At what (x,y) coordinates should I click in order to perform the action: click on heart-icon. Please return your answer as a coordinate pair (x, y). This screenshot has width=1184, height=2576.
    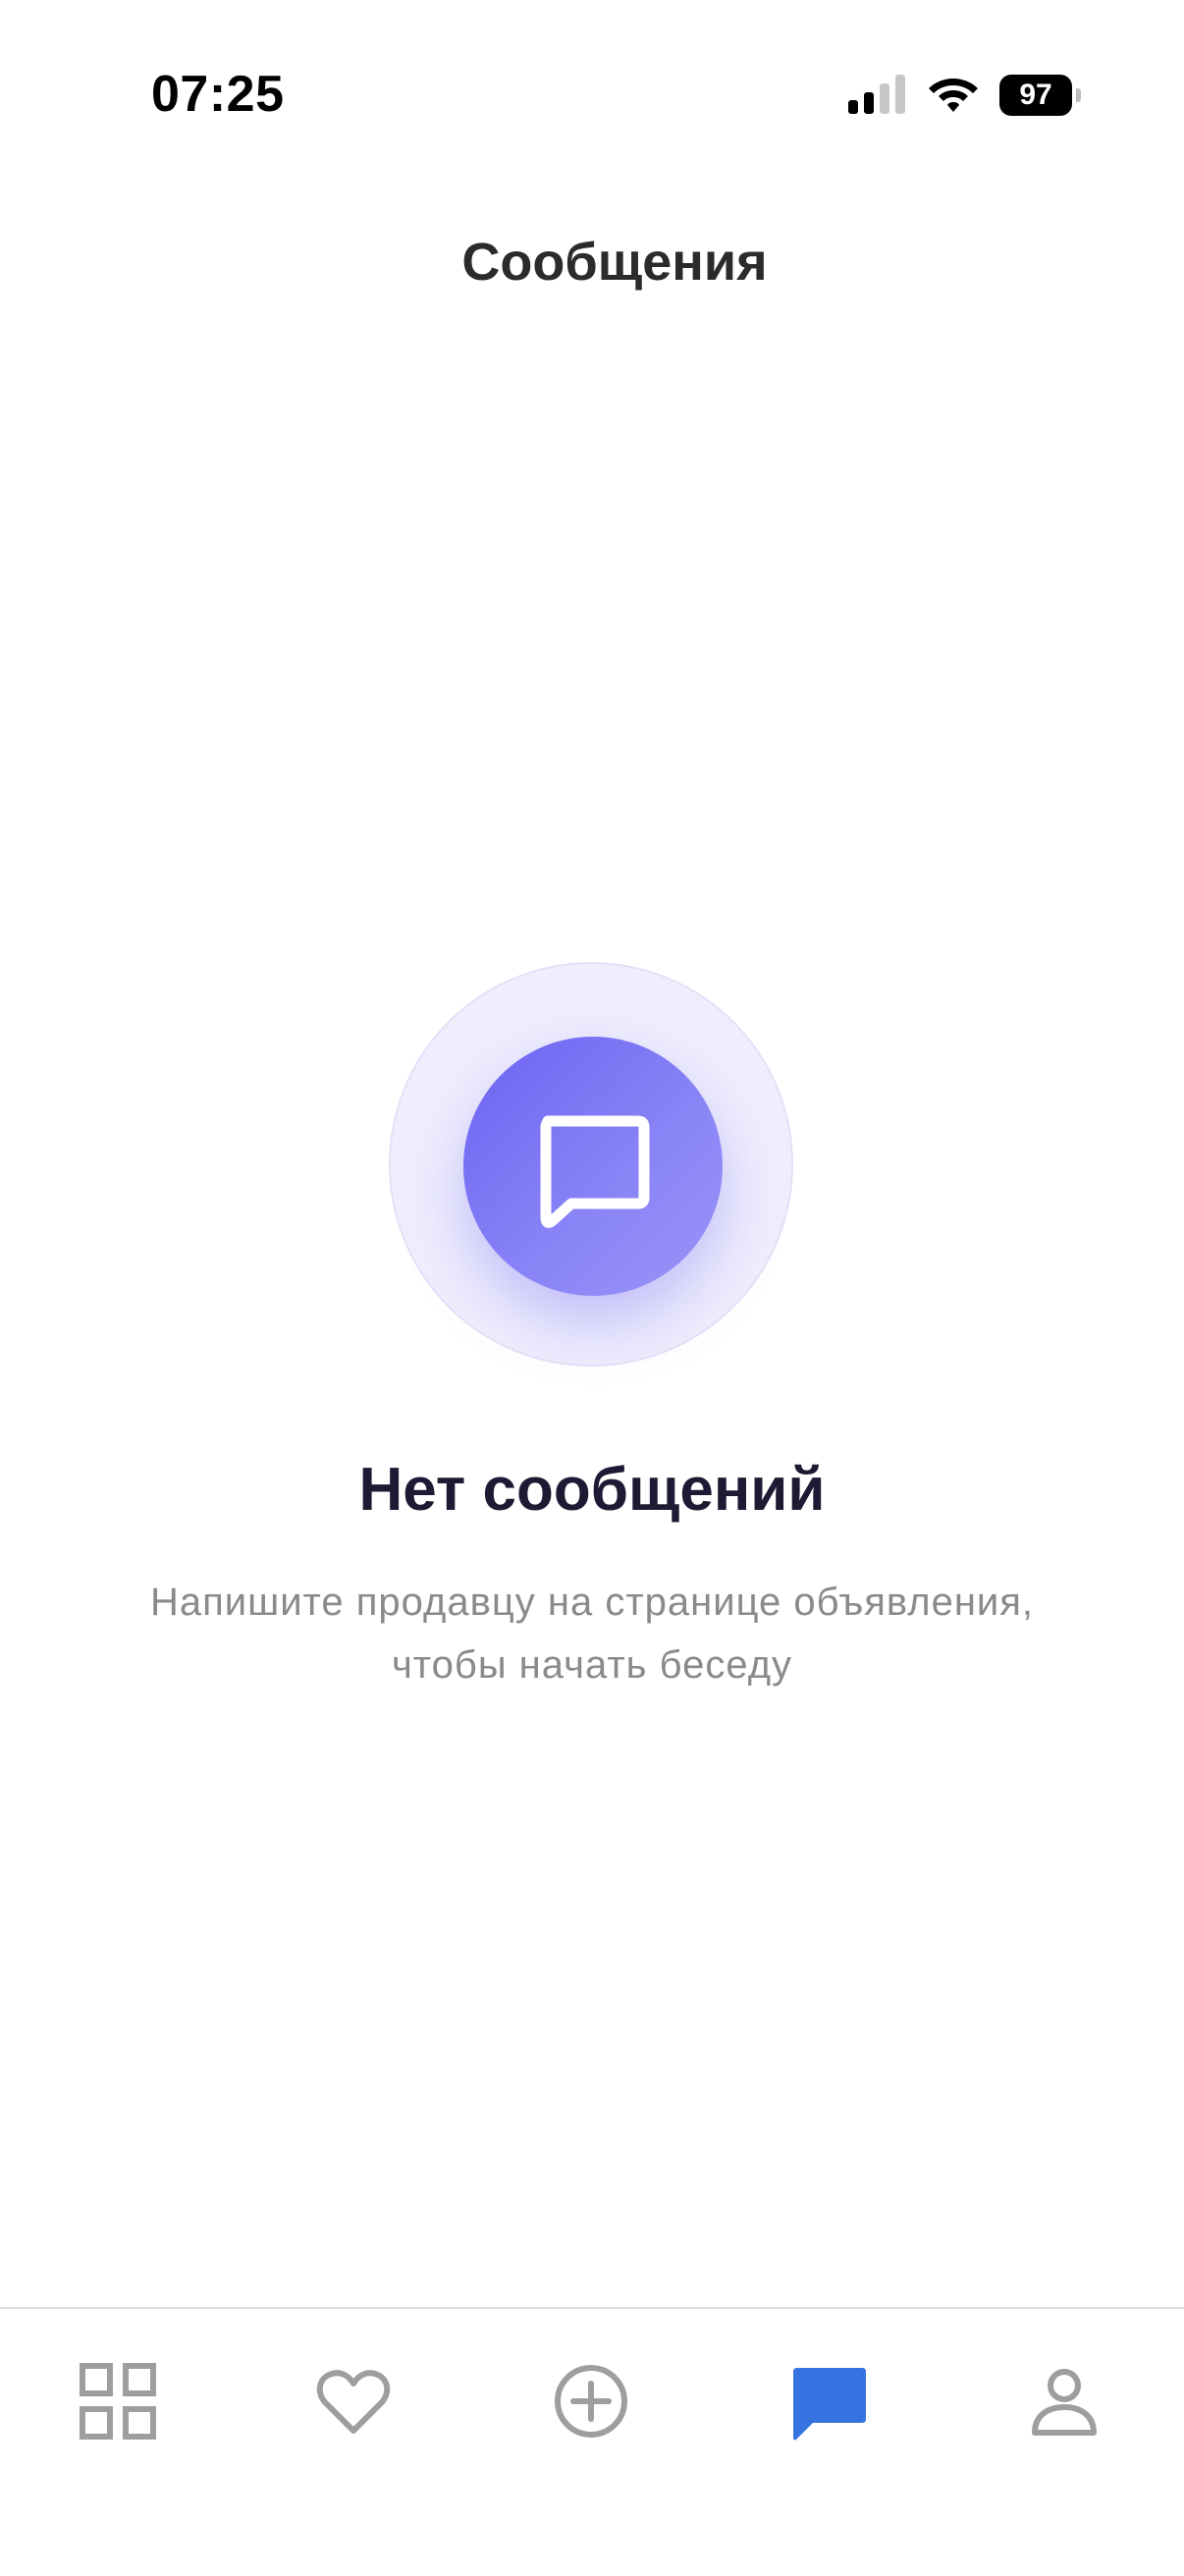
    Looking at the image, I should click on (353, 2402).